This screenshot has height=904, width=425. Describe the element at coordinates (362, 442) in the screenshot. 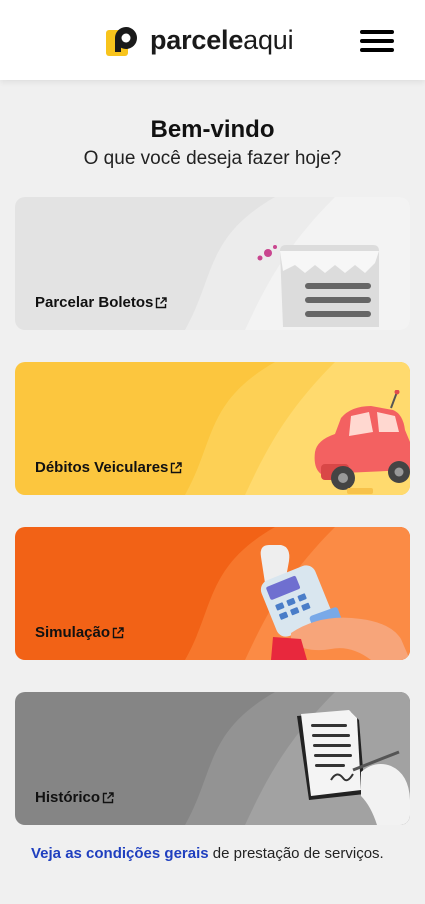

I see `car-icon` at that location.